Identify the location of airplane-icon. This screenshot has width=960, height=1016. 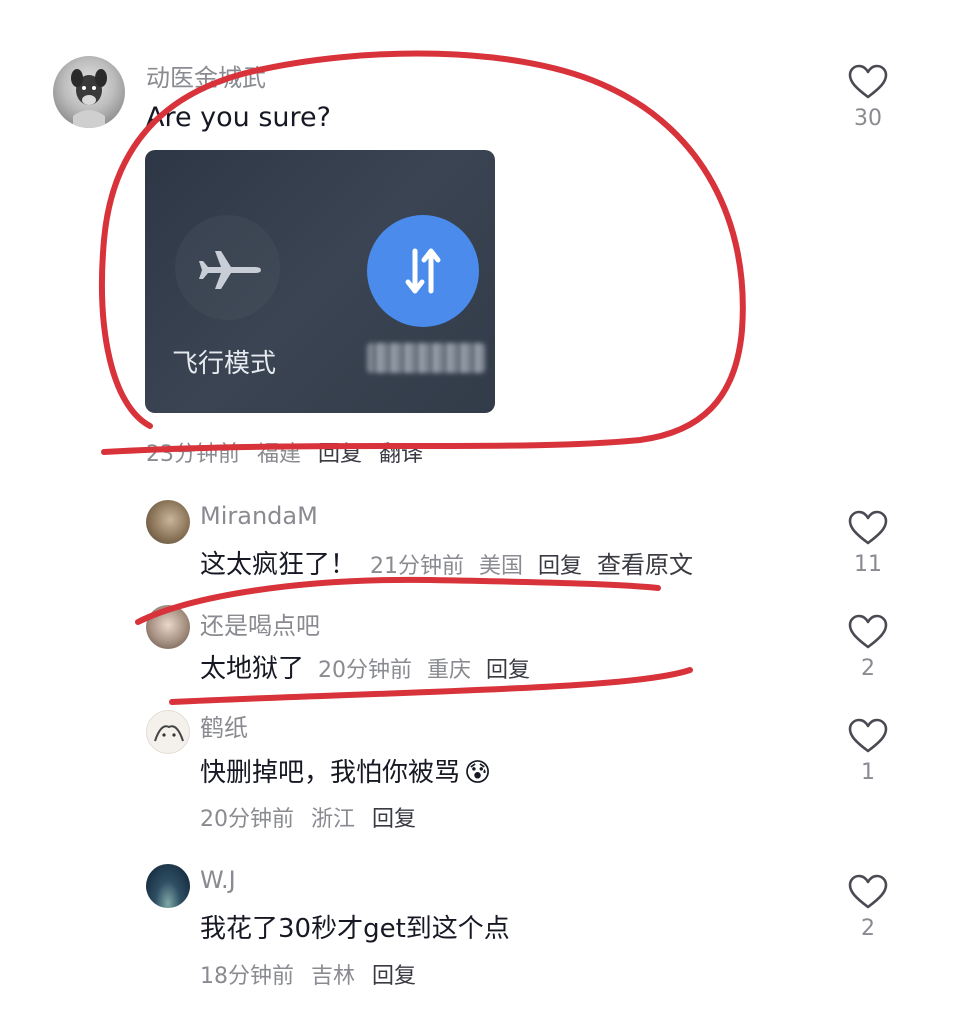
(230, 270).